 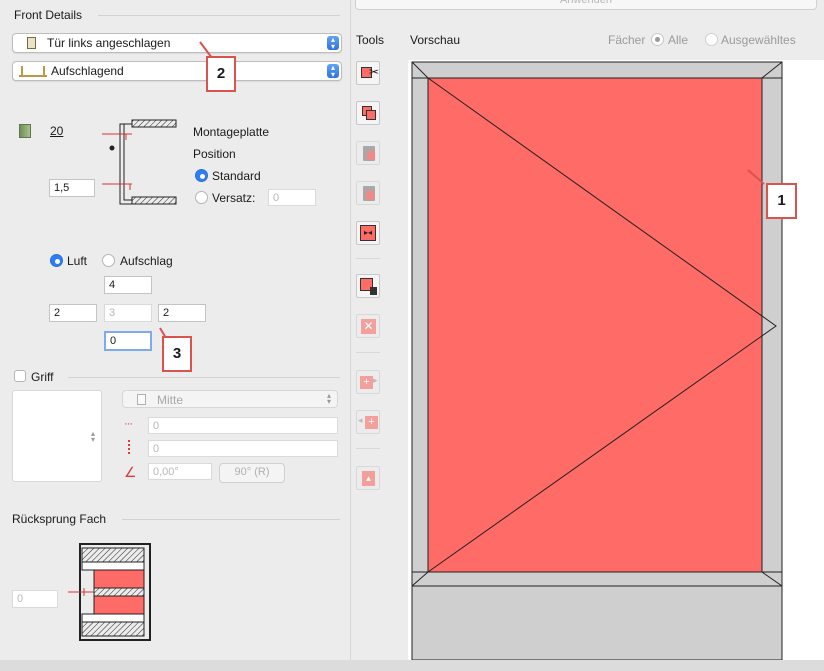 What do you see at coordinates (177, 354) in the screenshot?
I see `callout-3: 3` at bounding box center [177, 354].